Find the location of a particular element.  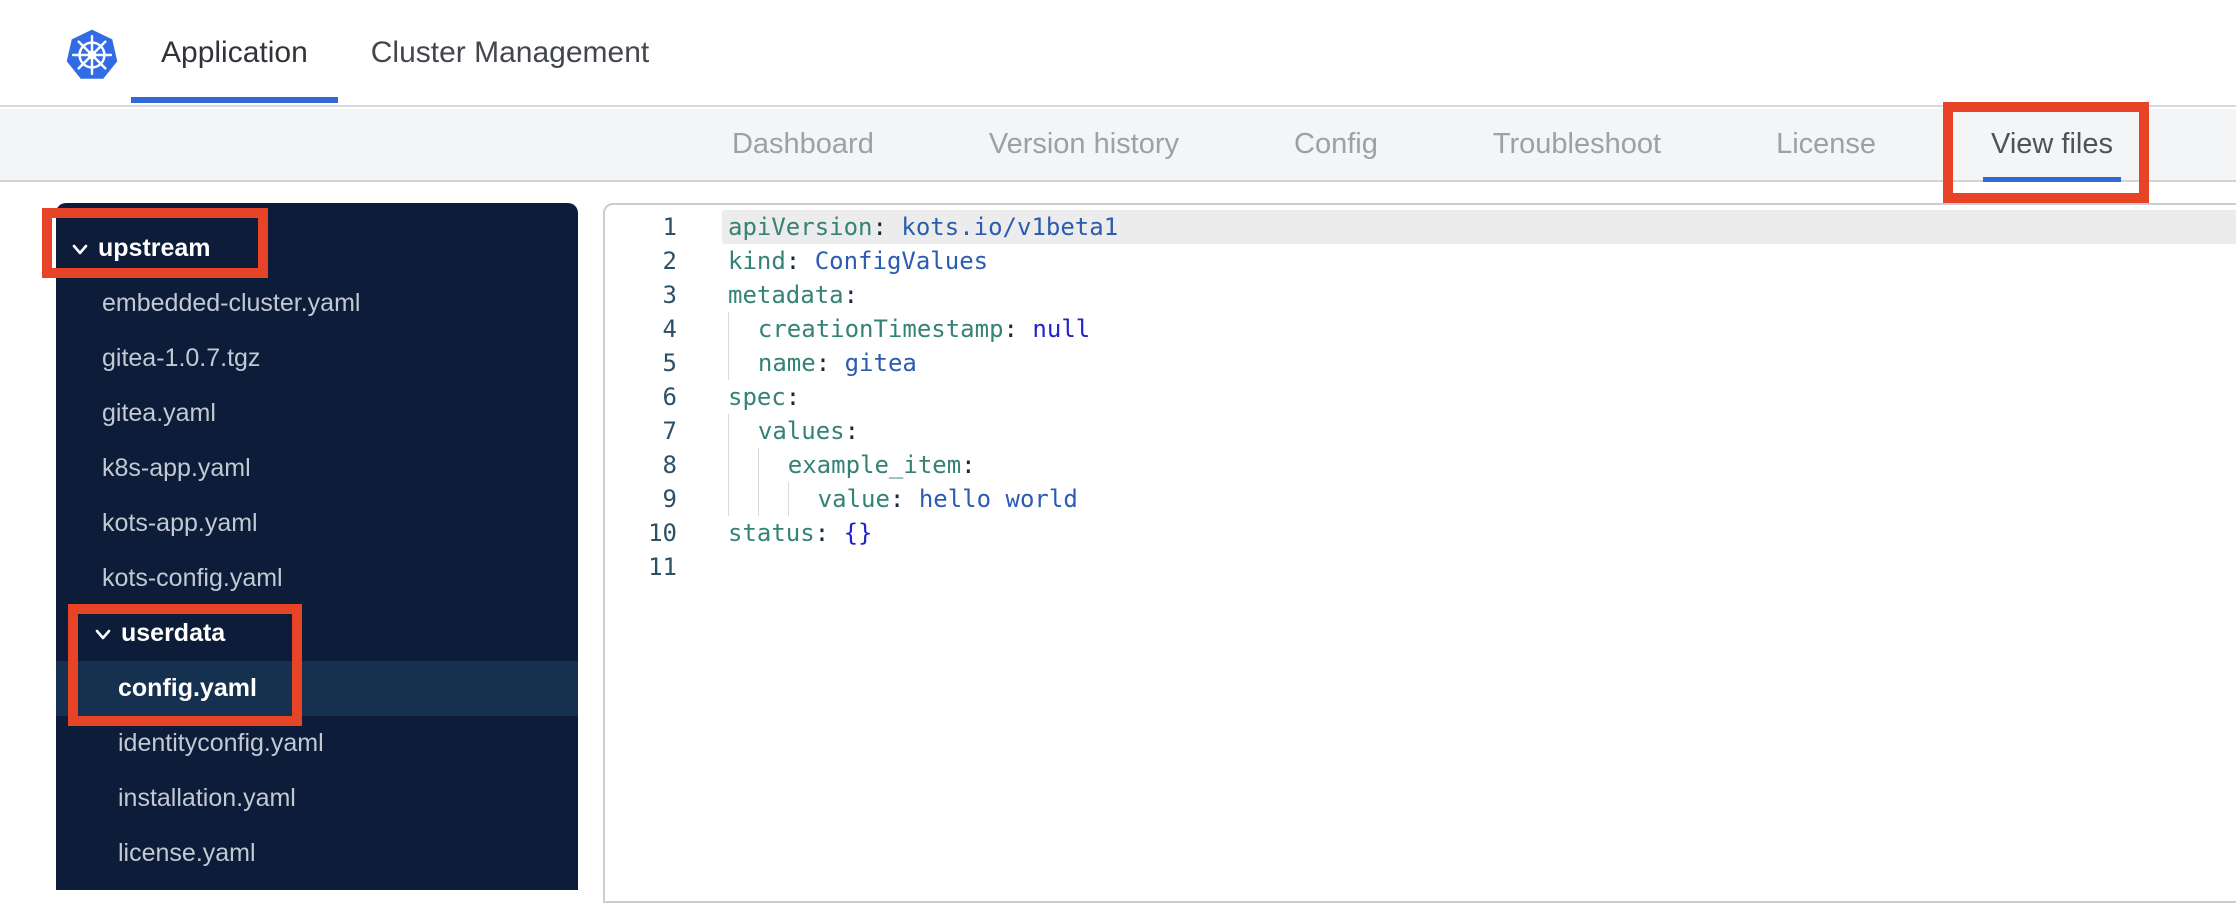

code-line-9: 9 value: hello world is located at coordinates (1420, 499).